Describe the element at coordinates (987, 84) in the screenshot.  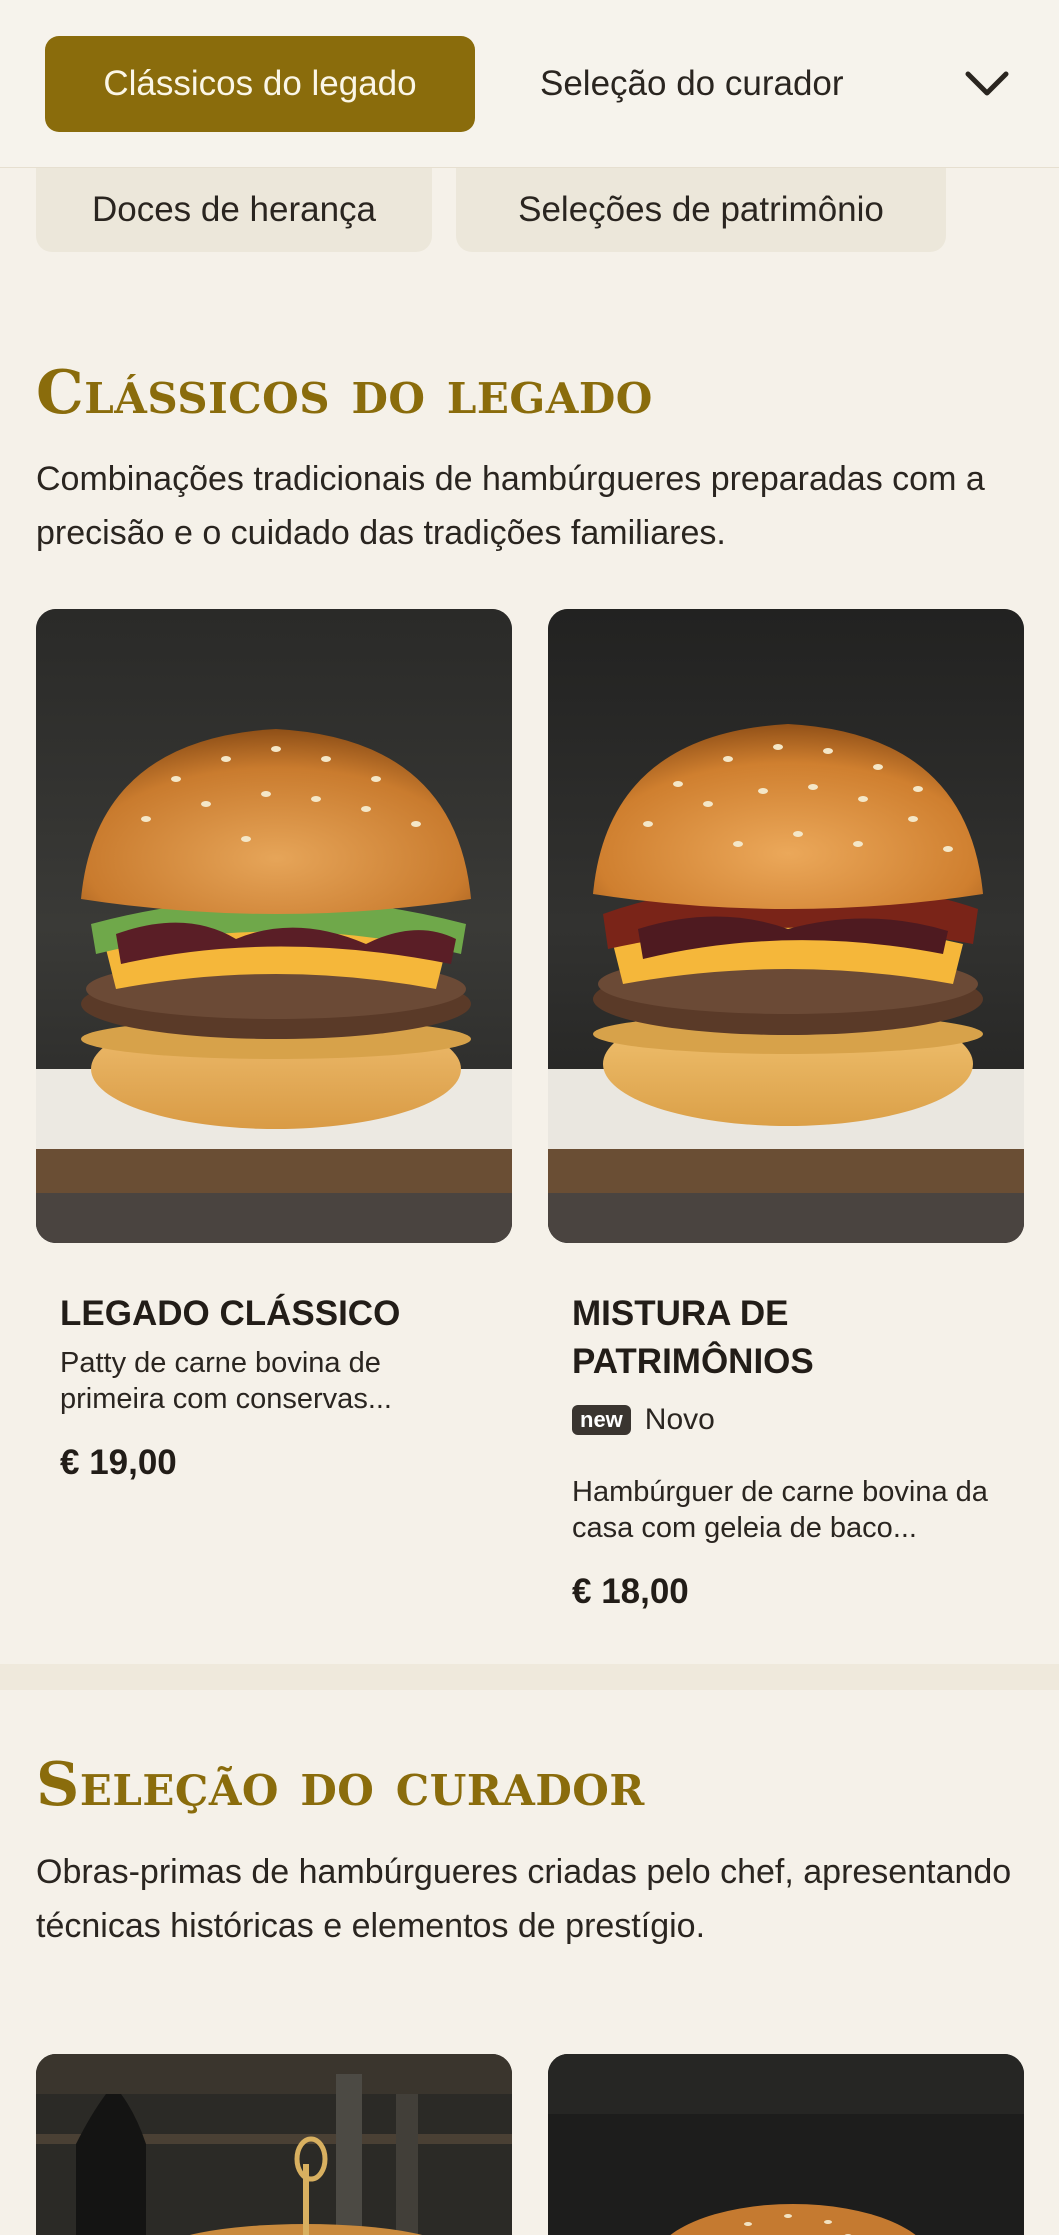
I see `chevron-down-icon` at that location.